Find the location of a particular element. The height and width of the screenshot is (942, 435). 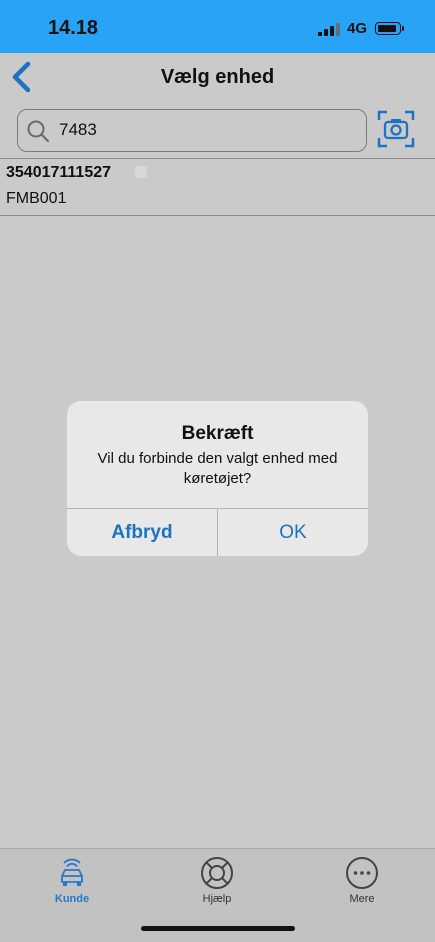

search-input: 7483 is located at coordinates (192, 130).